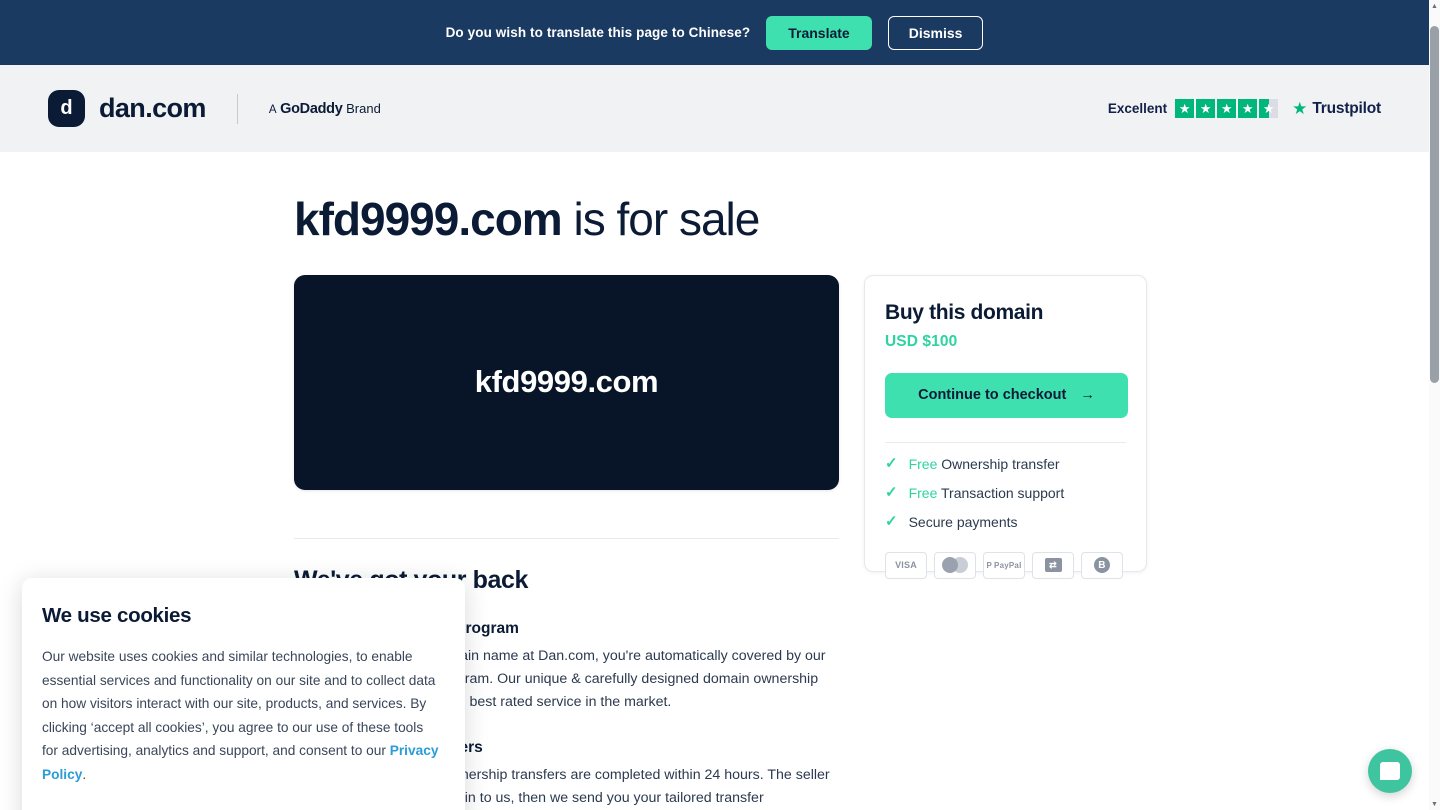 This screenshot has width=1440, height=810. What do you see at coordinates (963, 521) in the screenshot?
I see `perk-label: Secure payments` at bounding box center [963, 521].